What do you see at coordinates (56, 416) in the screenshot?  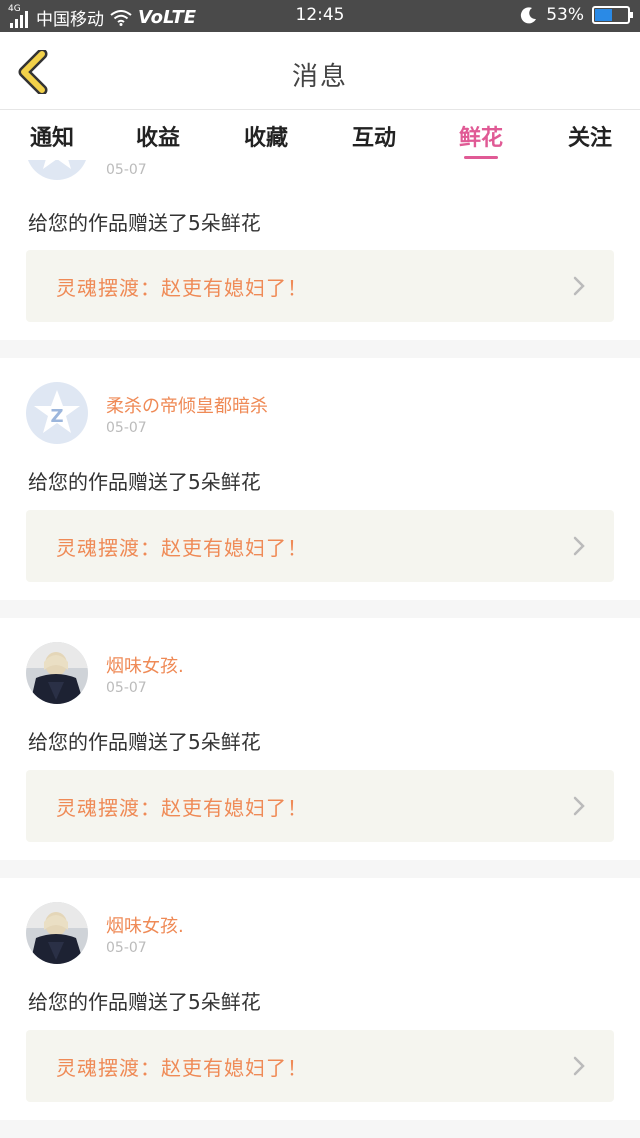 I see `svg-text: Z` at bounding box center [56, 416].